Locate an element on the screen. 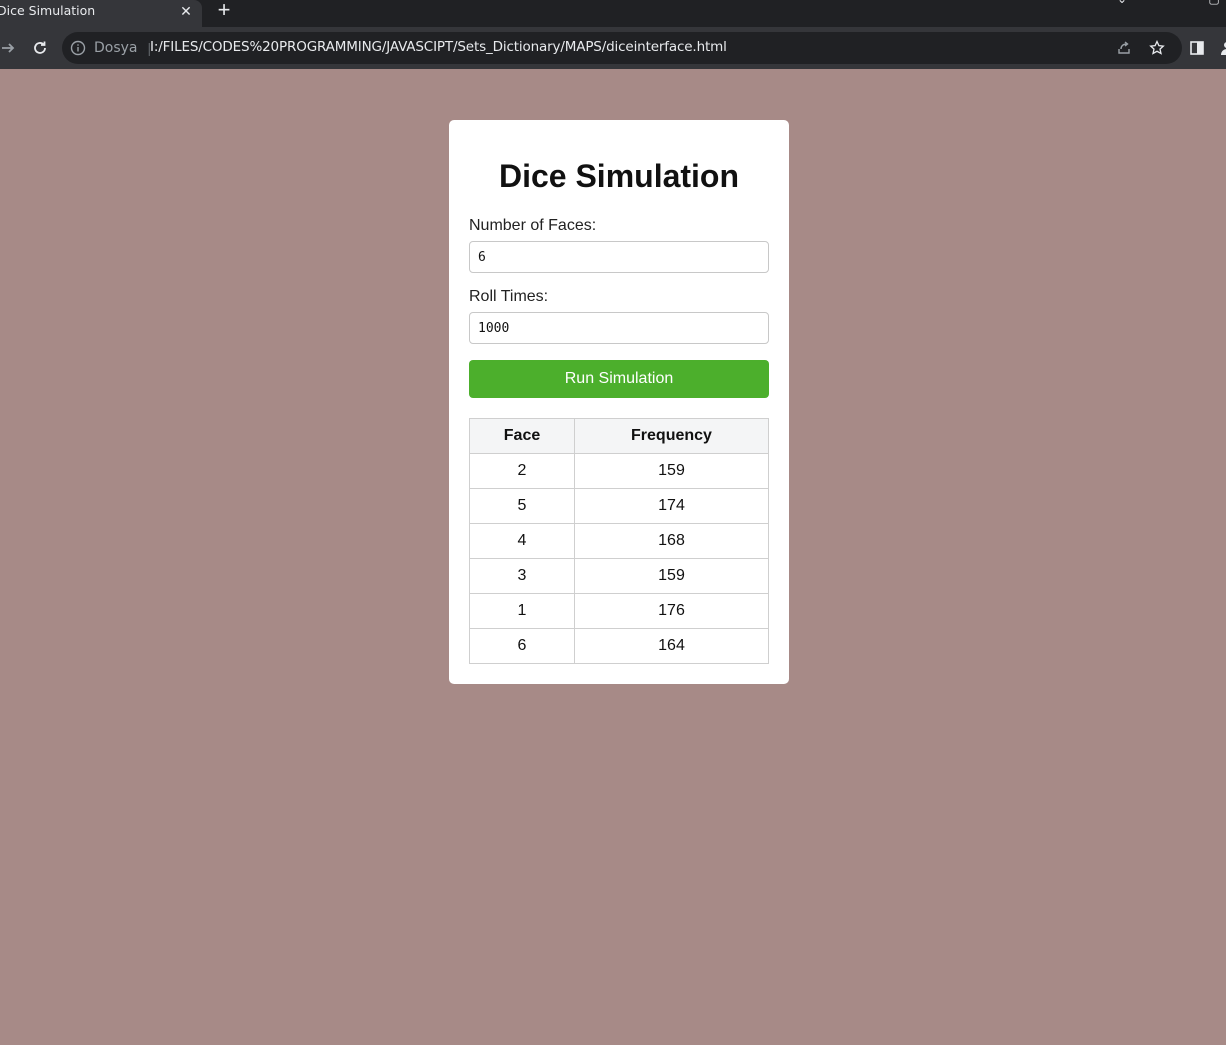  close-icon: ✕ is located at coordinates (186, 11).